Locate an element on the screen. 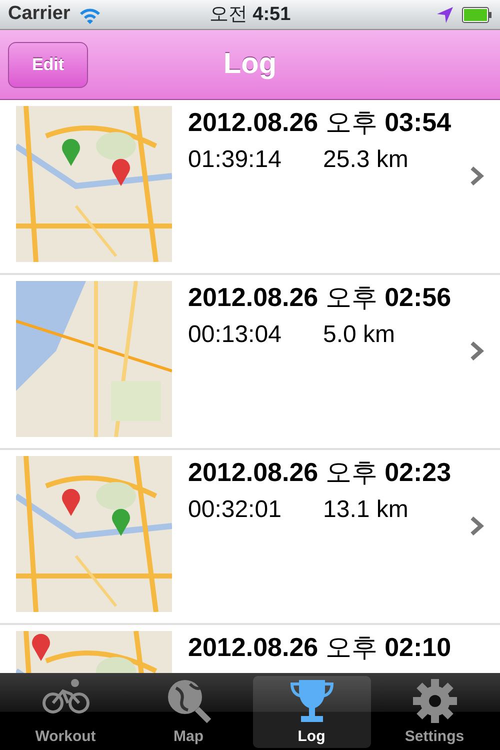 The image size is (500, 750). gear-icon is located at coordinates (435, 701).